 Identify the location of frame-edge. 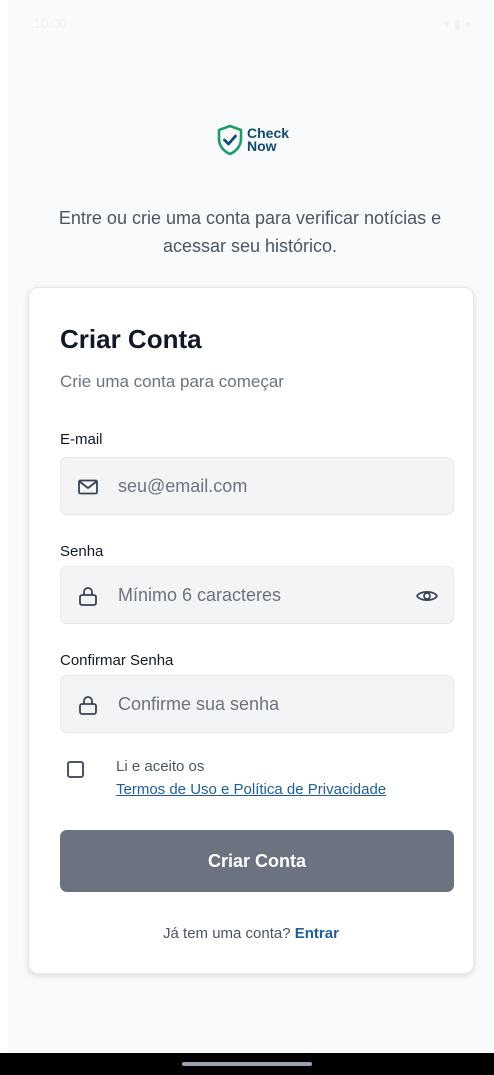
(4, 526).